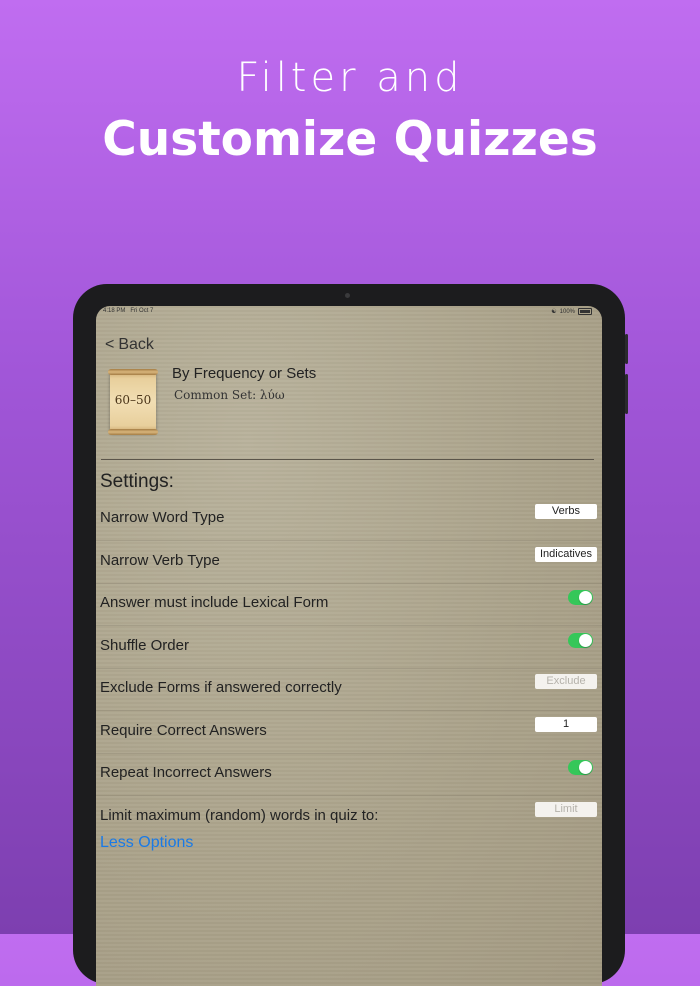  Describe the element at coordinates (347, 459) in the screenshot. I see `divider` at that location.